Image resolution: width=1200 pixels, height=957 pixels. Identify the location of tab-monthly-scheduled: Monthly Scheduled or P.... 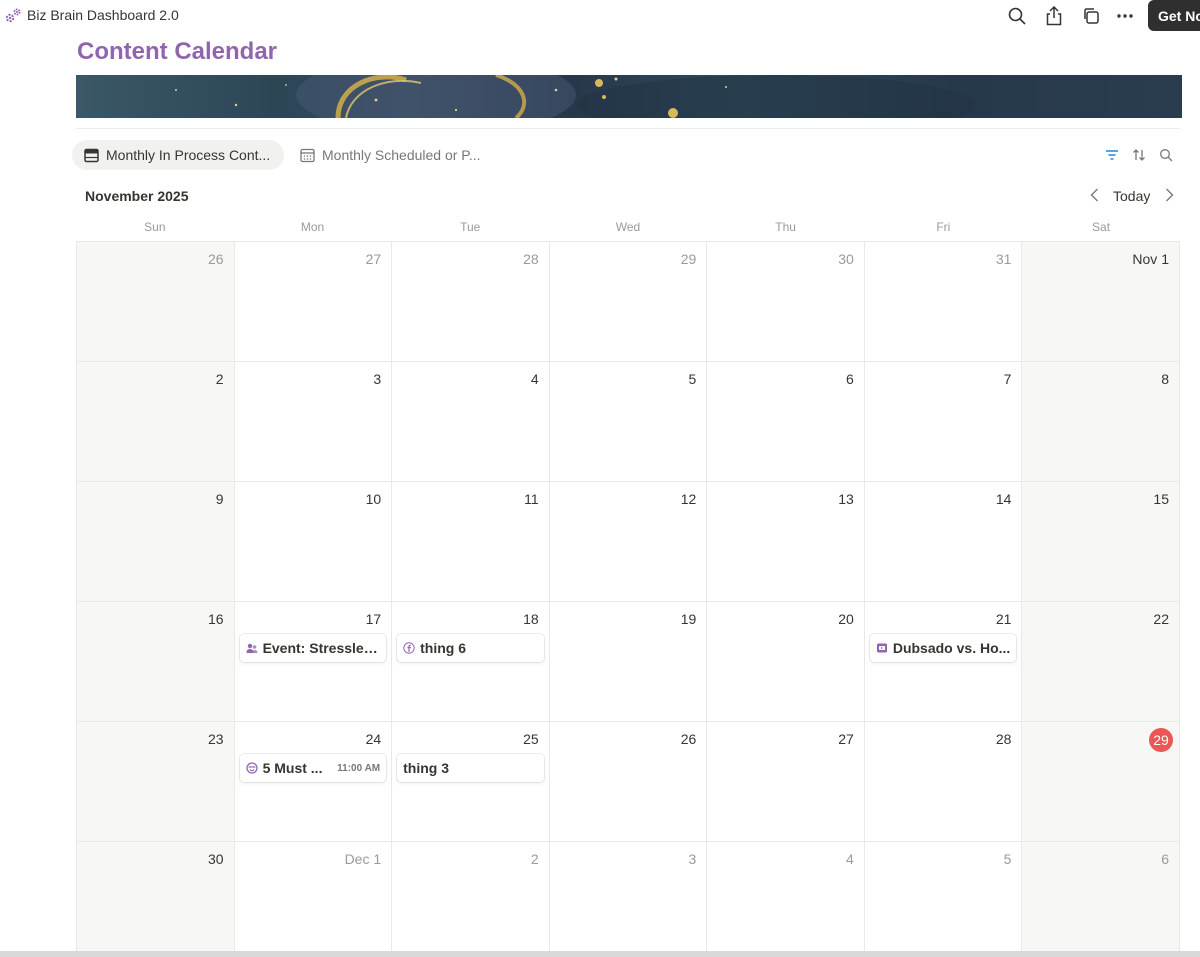
(390, 155).